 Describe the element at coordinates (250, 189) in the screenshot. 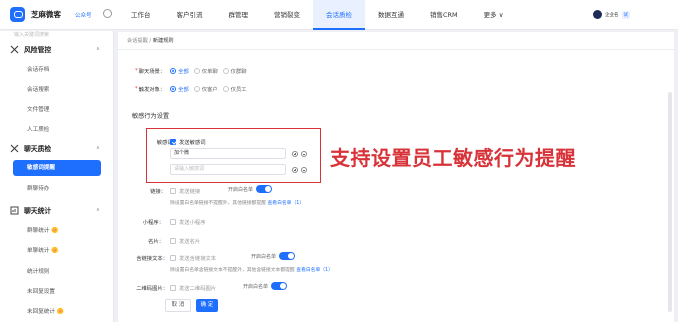

I see `link-whitelist-toggle: 开启白名单` at that location.